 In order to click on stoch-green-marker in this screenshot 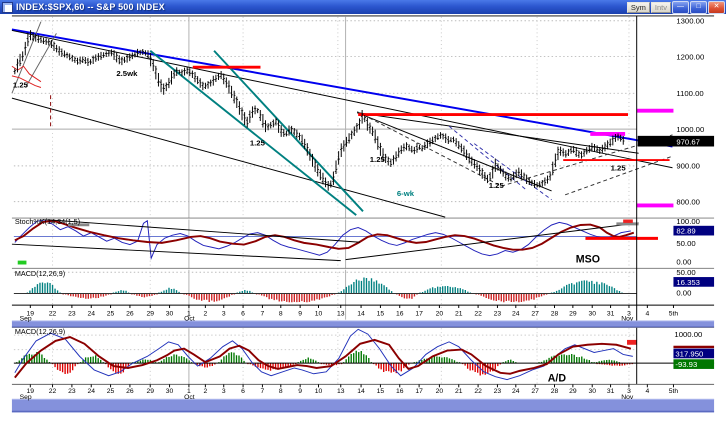, I will do `click(22, 262)`.